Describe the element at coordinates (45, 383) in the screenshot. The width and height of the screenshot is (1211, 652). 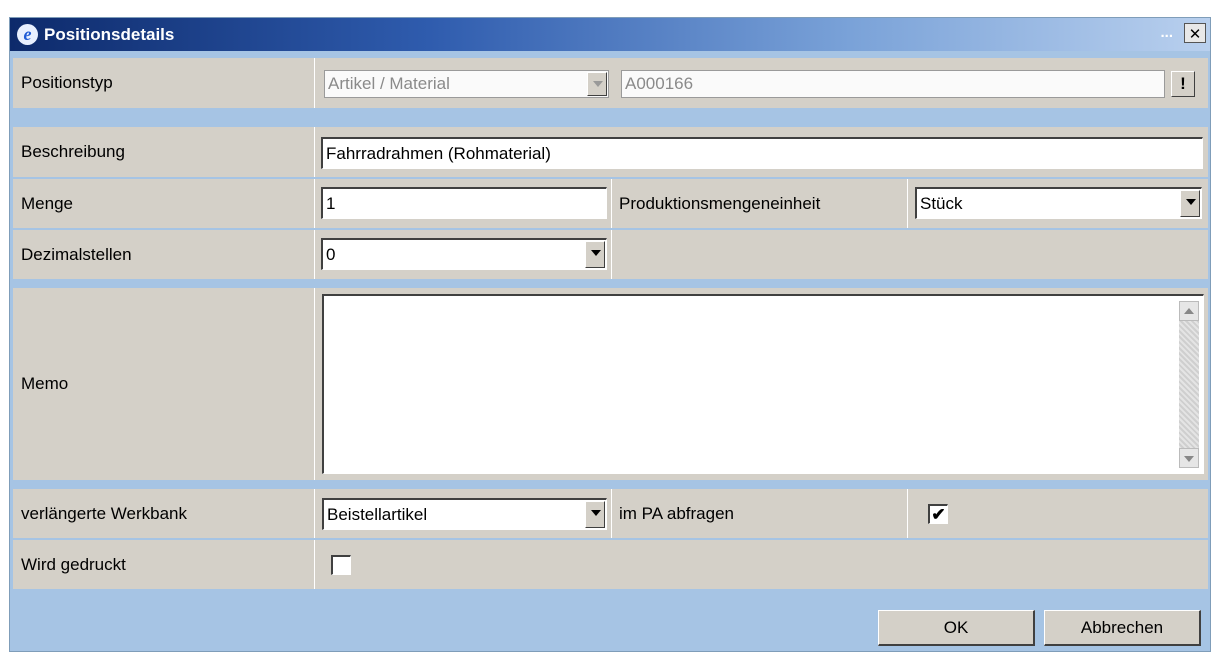
I see `memo-label: Memo` at that location.